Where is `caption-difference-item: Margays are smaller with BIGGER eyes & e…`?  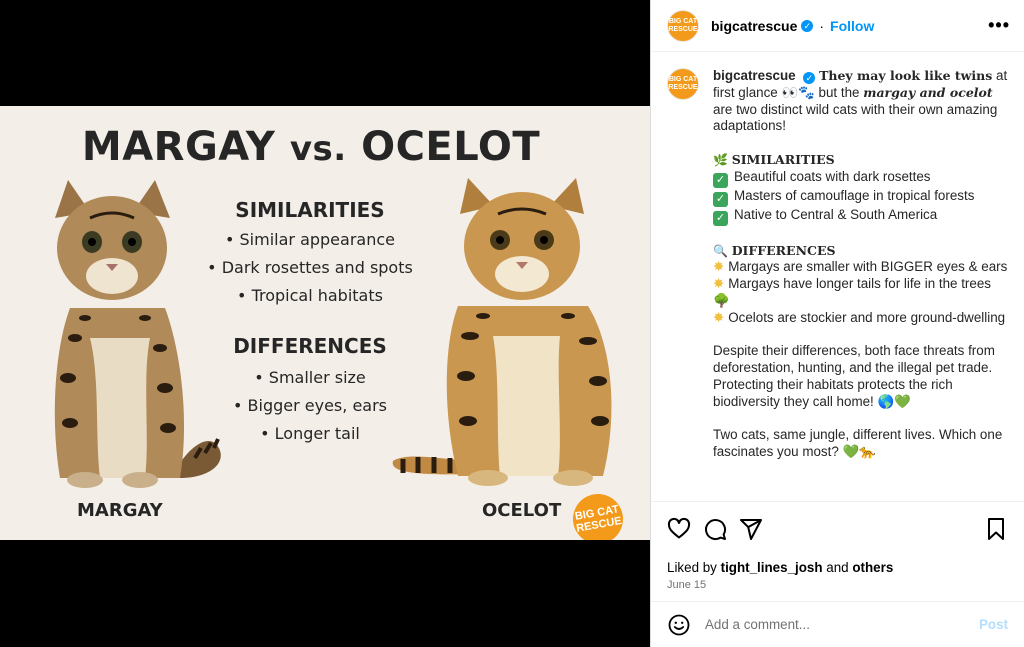
caption-difference-item: Margays are smaller with BIGGER eyes & e… is located at coordinates (868, 267).